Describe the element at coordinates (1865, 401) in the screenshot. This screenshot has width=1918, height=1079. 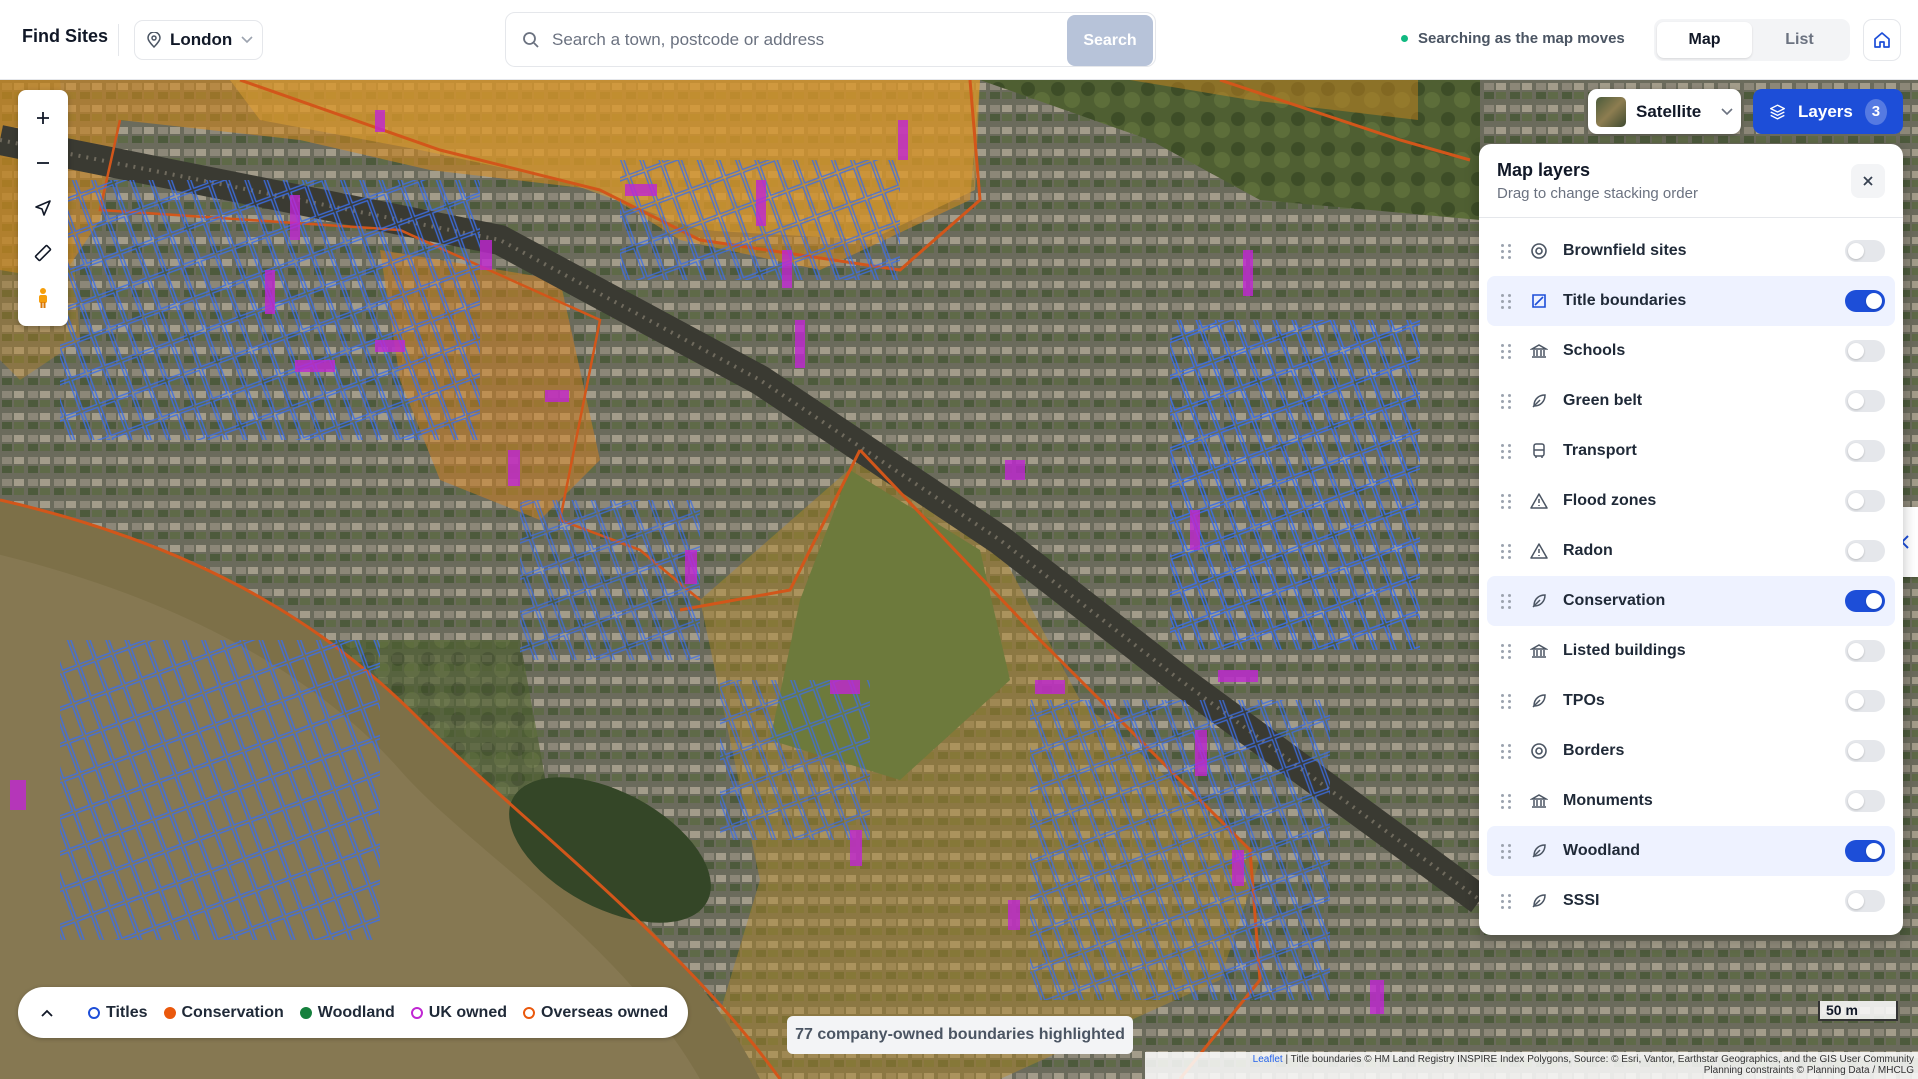
I see `layer-toggle-green-belt` at that location.